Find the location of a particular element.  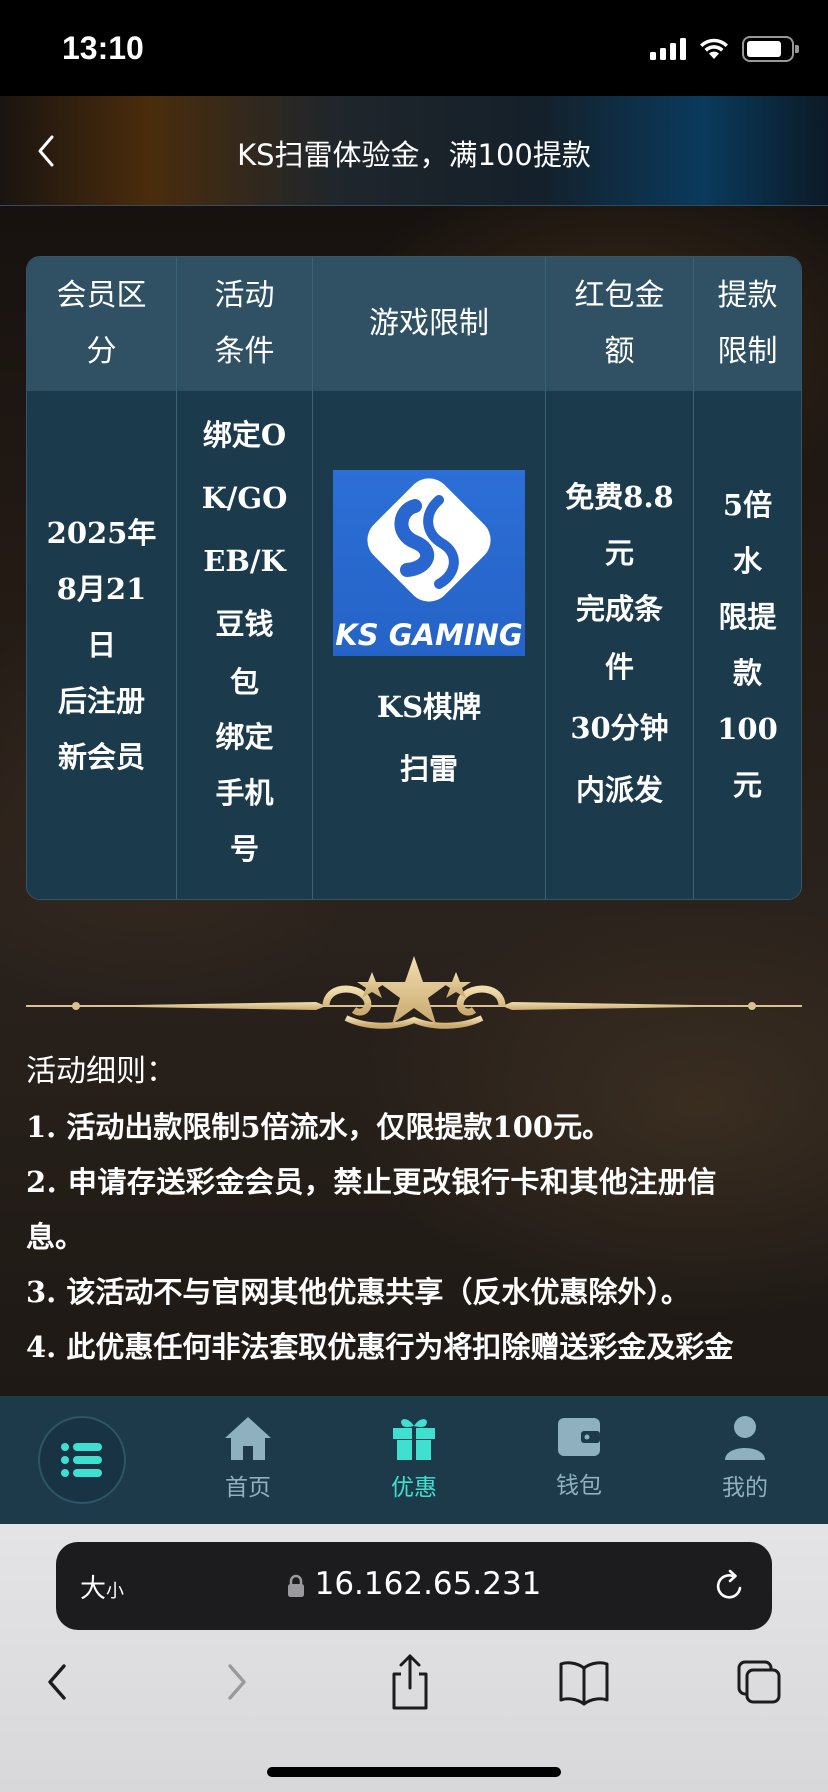

user-icon is located at coordinates (745, 1438).